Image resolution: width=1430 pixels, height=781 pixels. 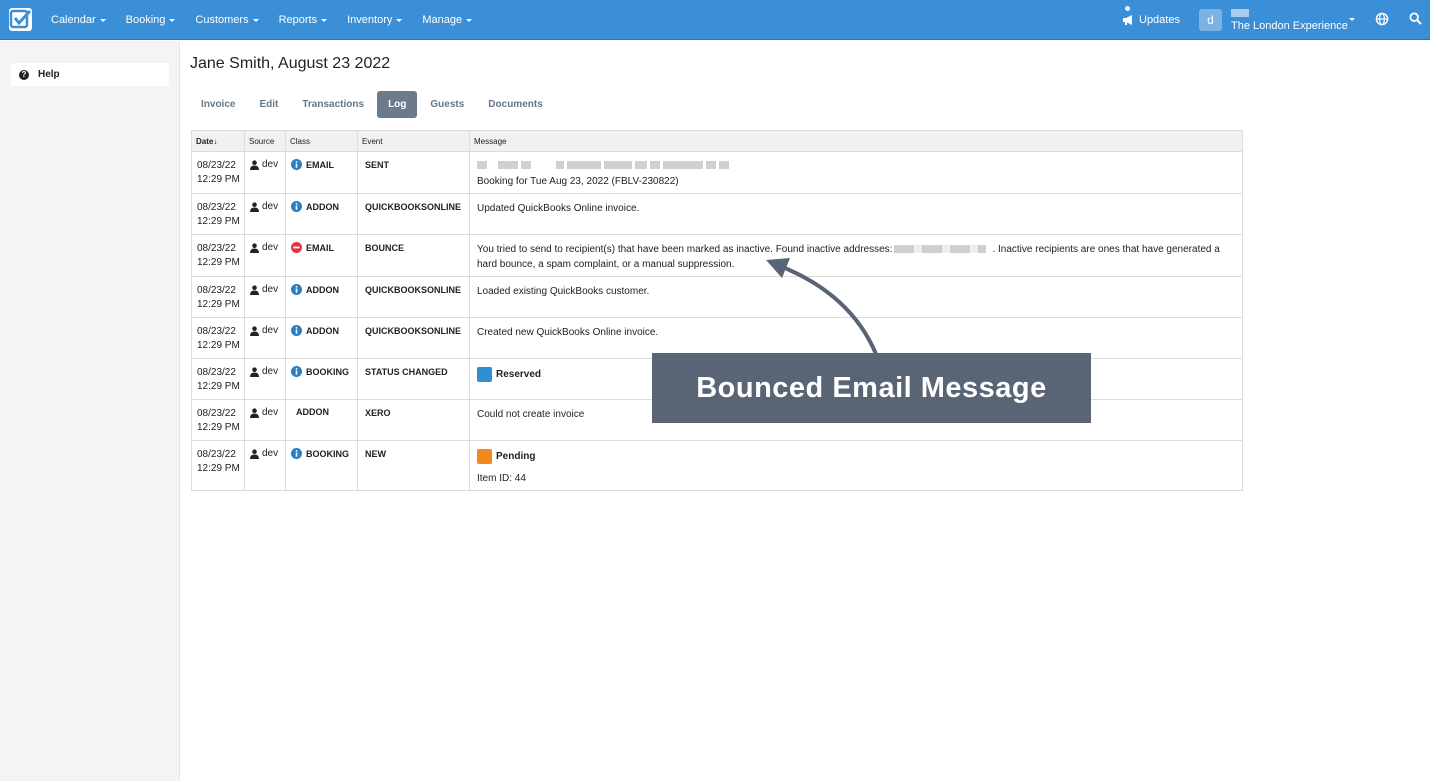 What do you see at coordinates (385, 248) in the screenshot?
I see `row-event: BOUNCE` at bounding box center [385, 248].